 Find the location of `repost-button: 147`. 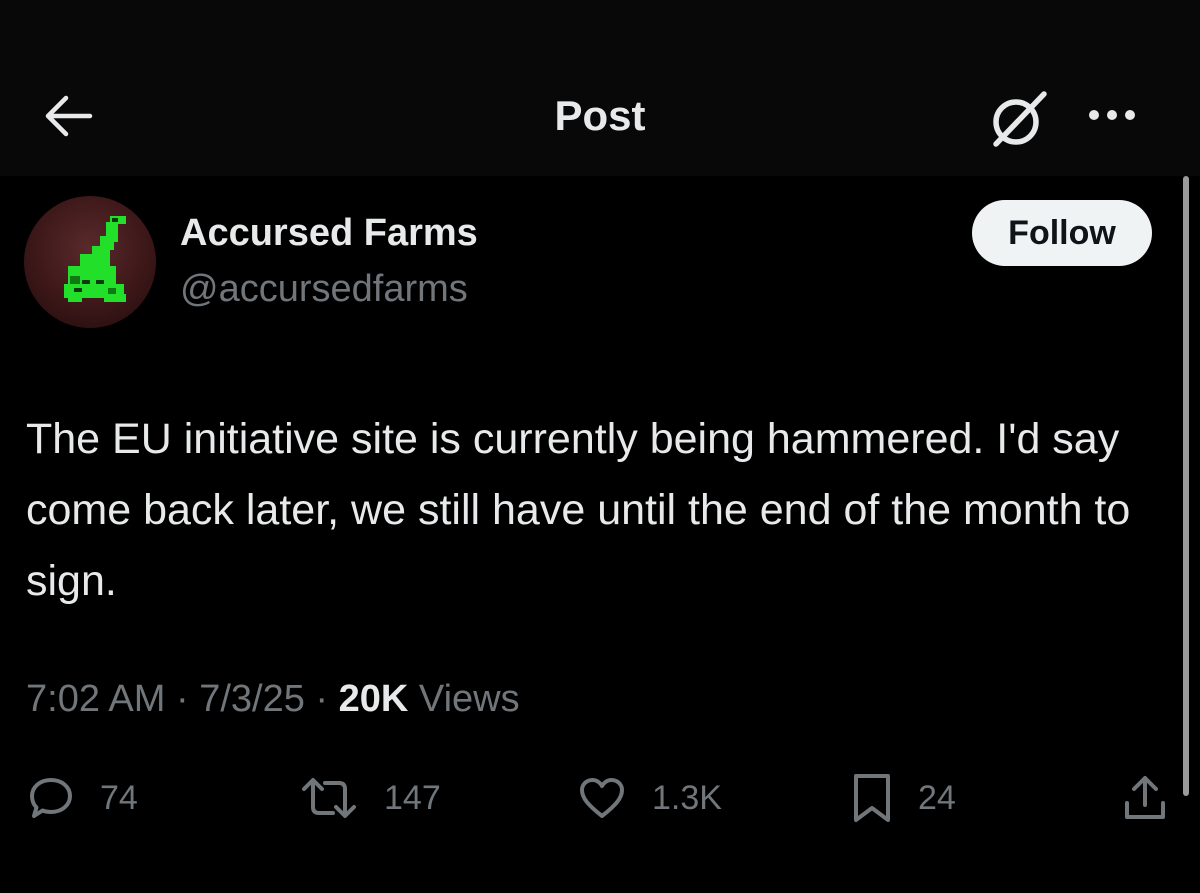

repost-button: 147 is located at coordinates (370, 798).